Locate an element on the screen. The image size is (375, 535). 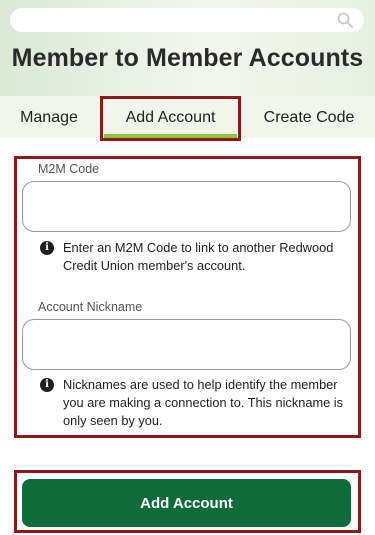
search-bar is located at coordinates (187, 20).